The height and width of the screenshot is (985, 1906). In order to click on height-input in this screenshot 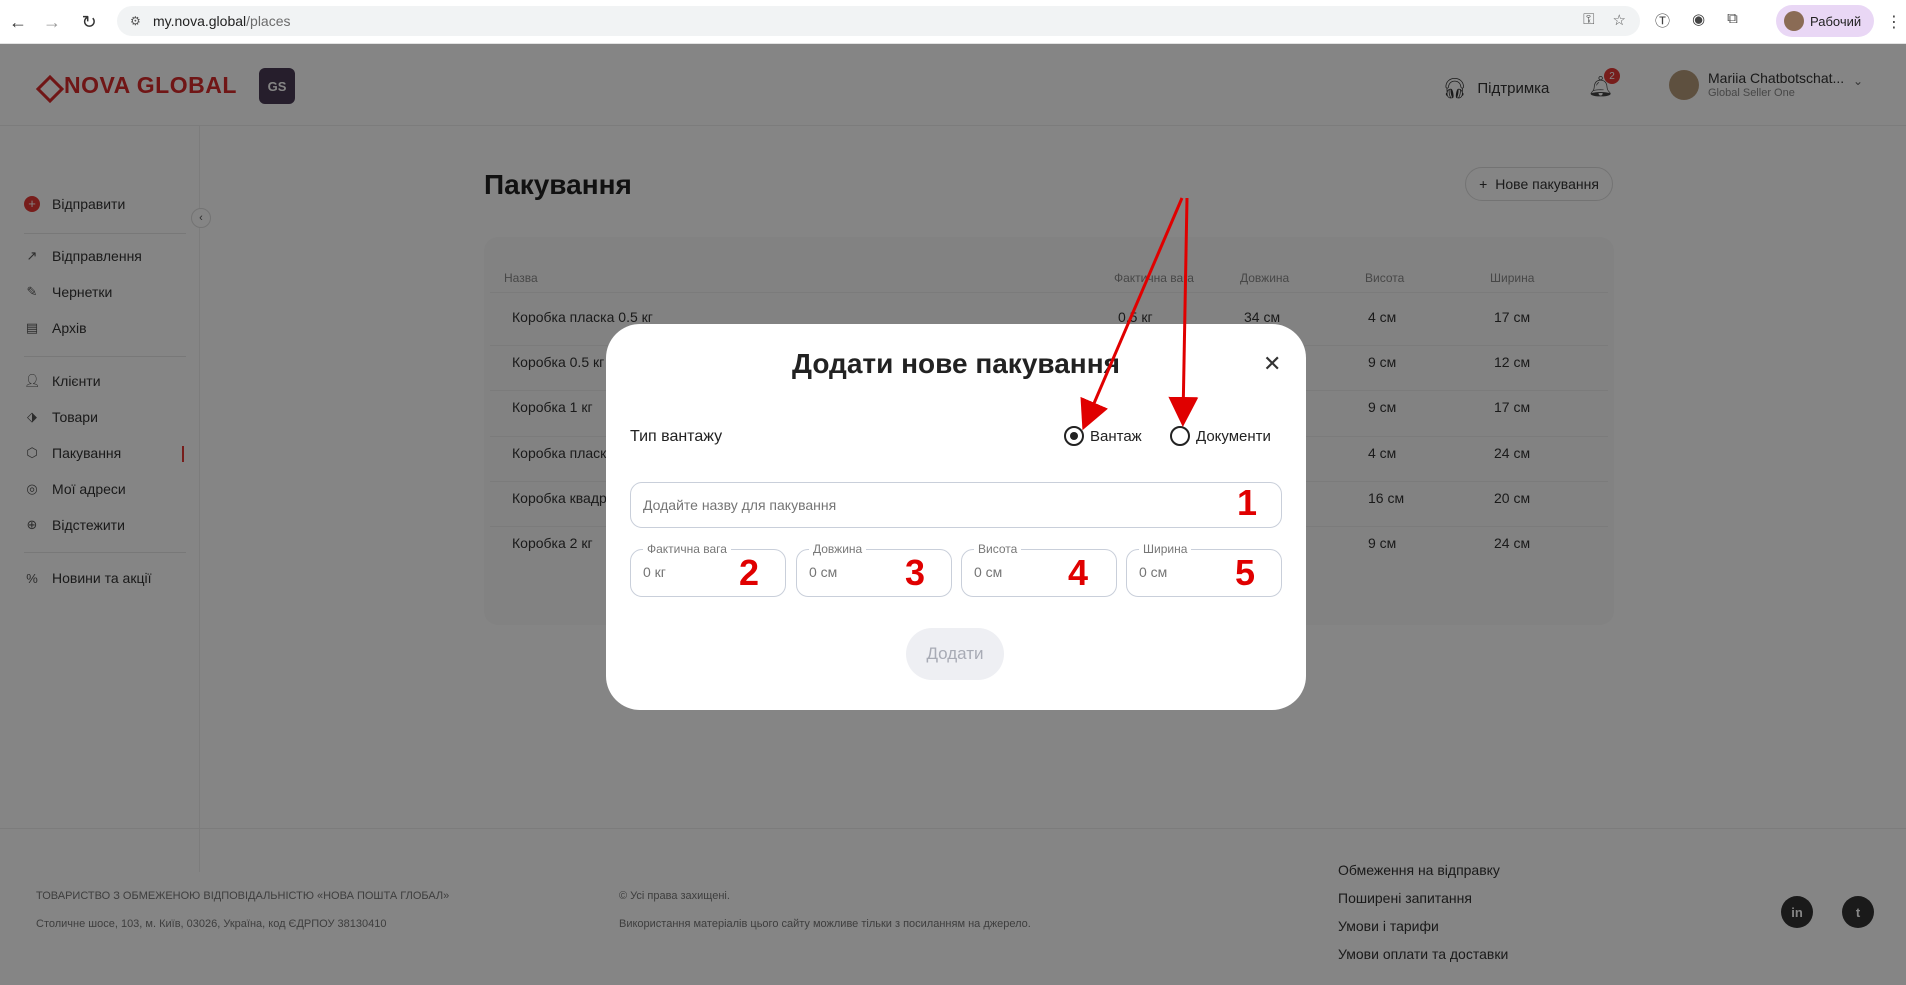, I will do `click(1019, 572)`.